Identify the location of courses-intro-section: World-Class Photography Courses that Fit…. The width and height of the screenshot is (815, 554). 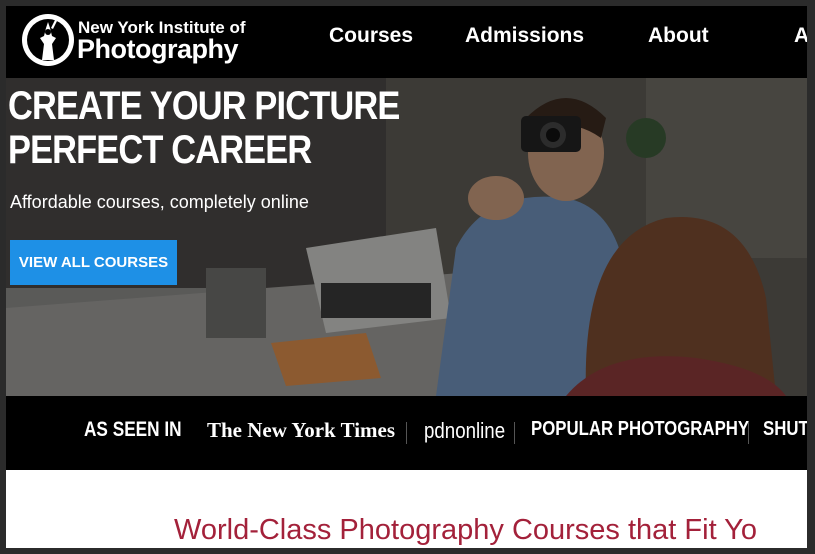
(406, 509).